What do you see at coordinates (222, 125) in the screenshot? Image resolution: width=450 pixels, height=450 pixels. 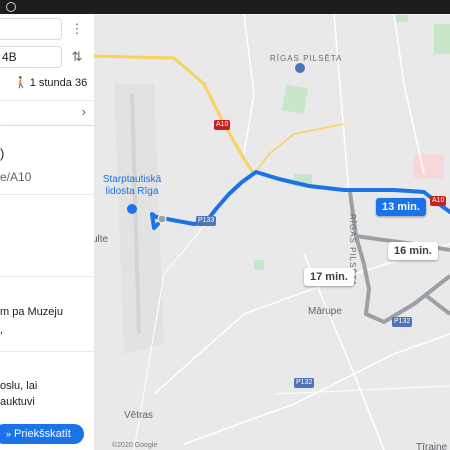 I see `road-shield-a10: A10` at bounding box center [222, 125].